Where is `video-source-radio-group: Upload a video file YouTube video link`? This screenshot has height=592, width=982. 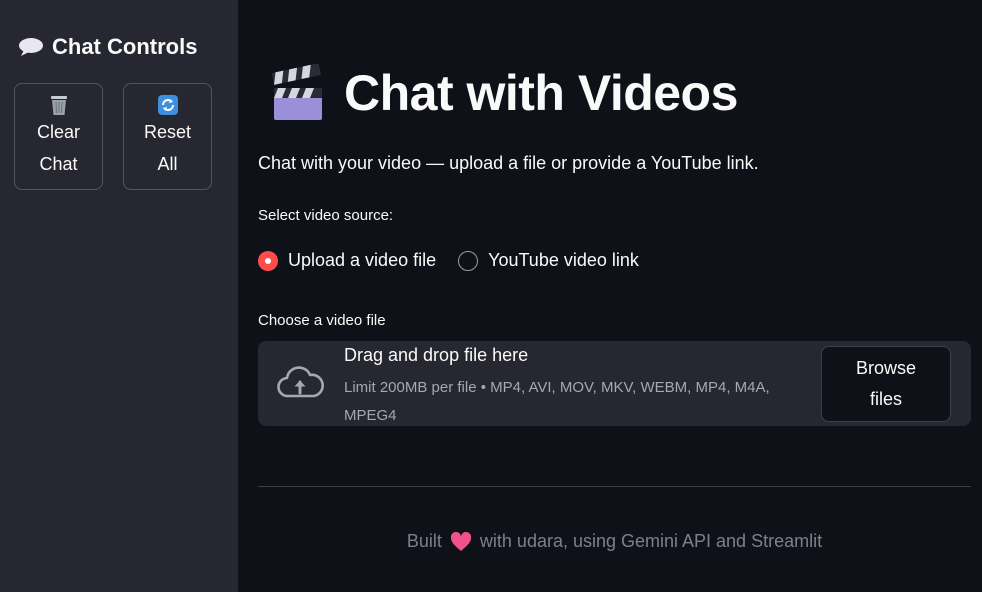 video-source-radio-group: Upload a video file YouTube video link is located at coordinates (459, 260).